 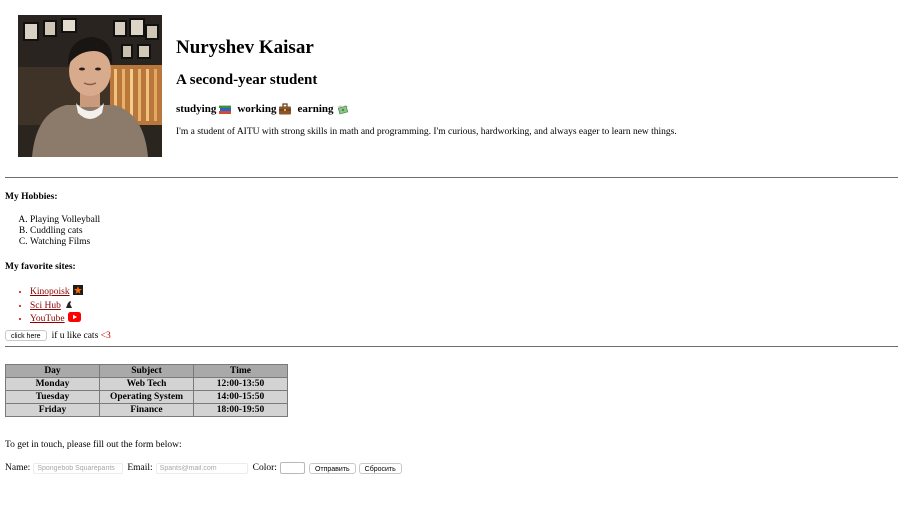 I want to click on reset-button: Сбросить, so click(x=380, y=468).